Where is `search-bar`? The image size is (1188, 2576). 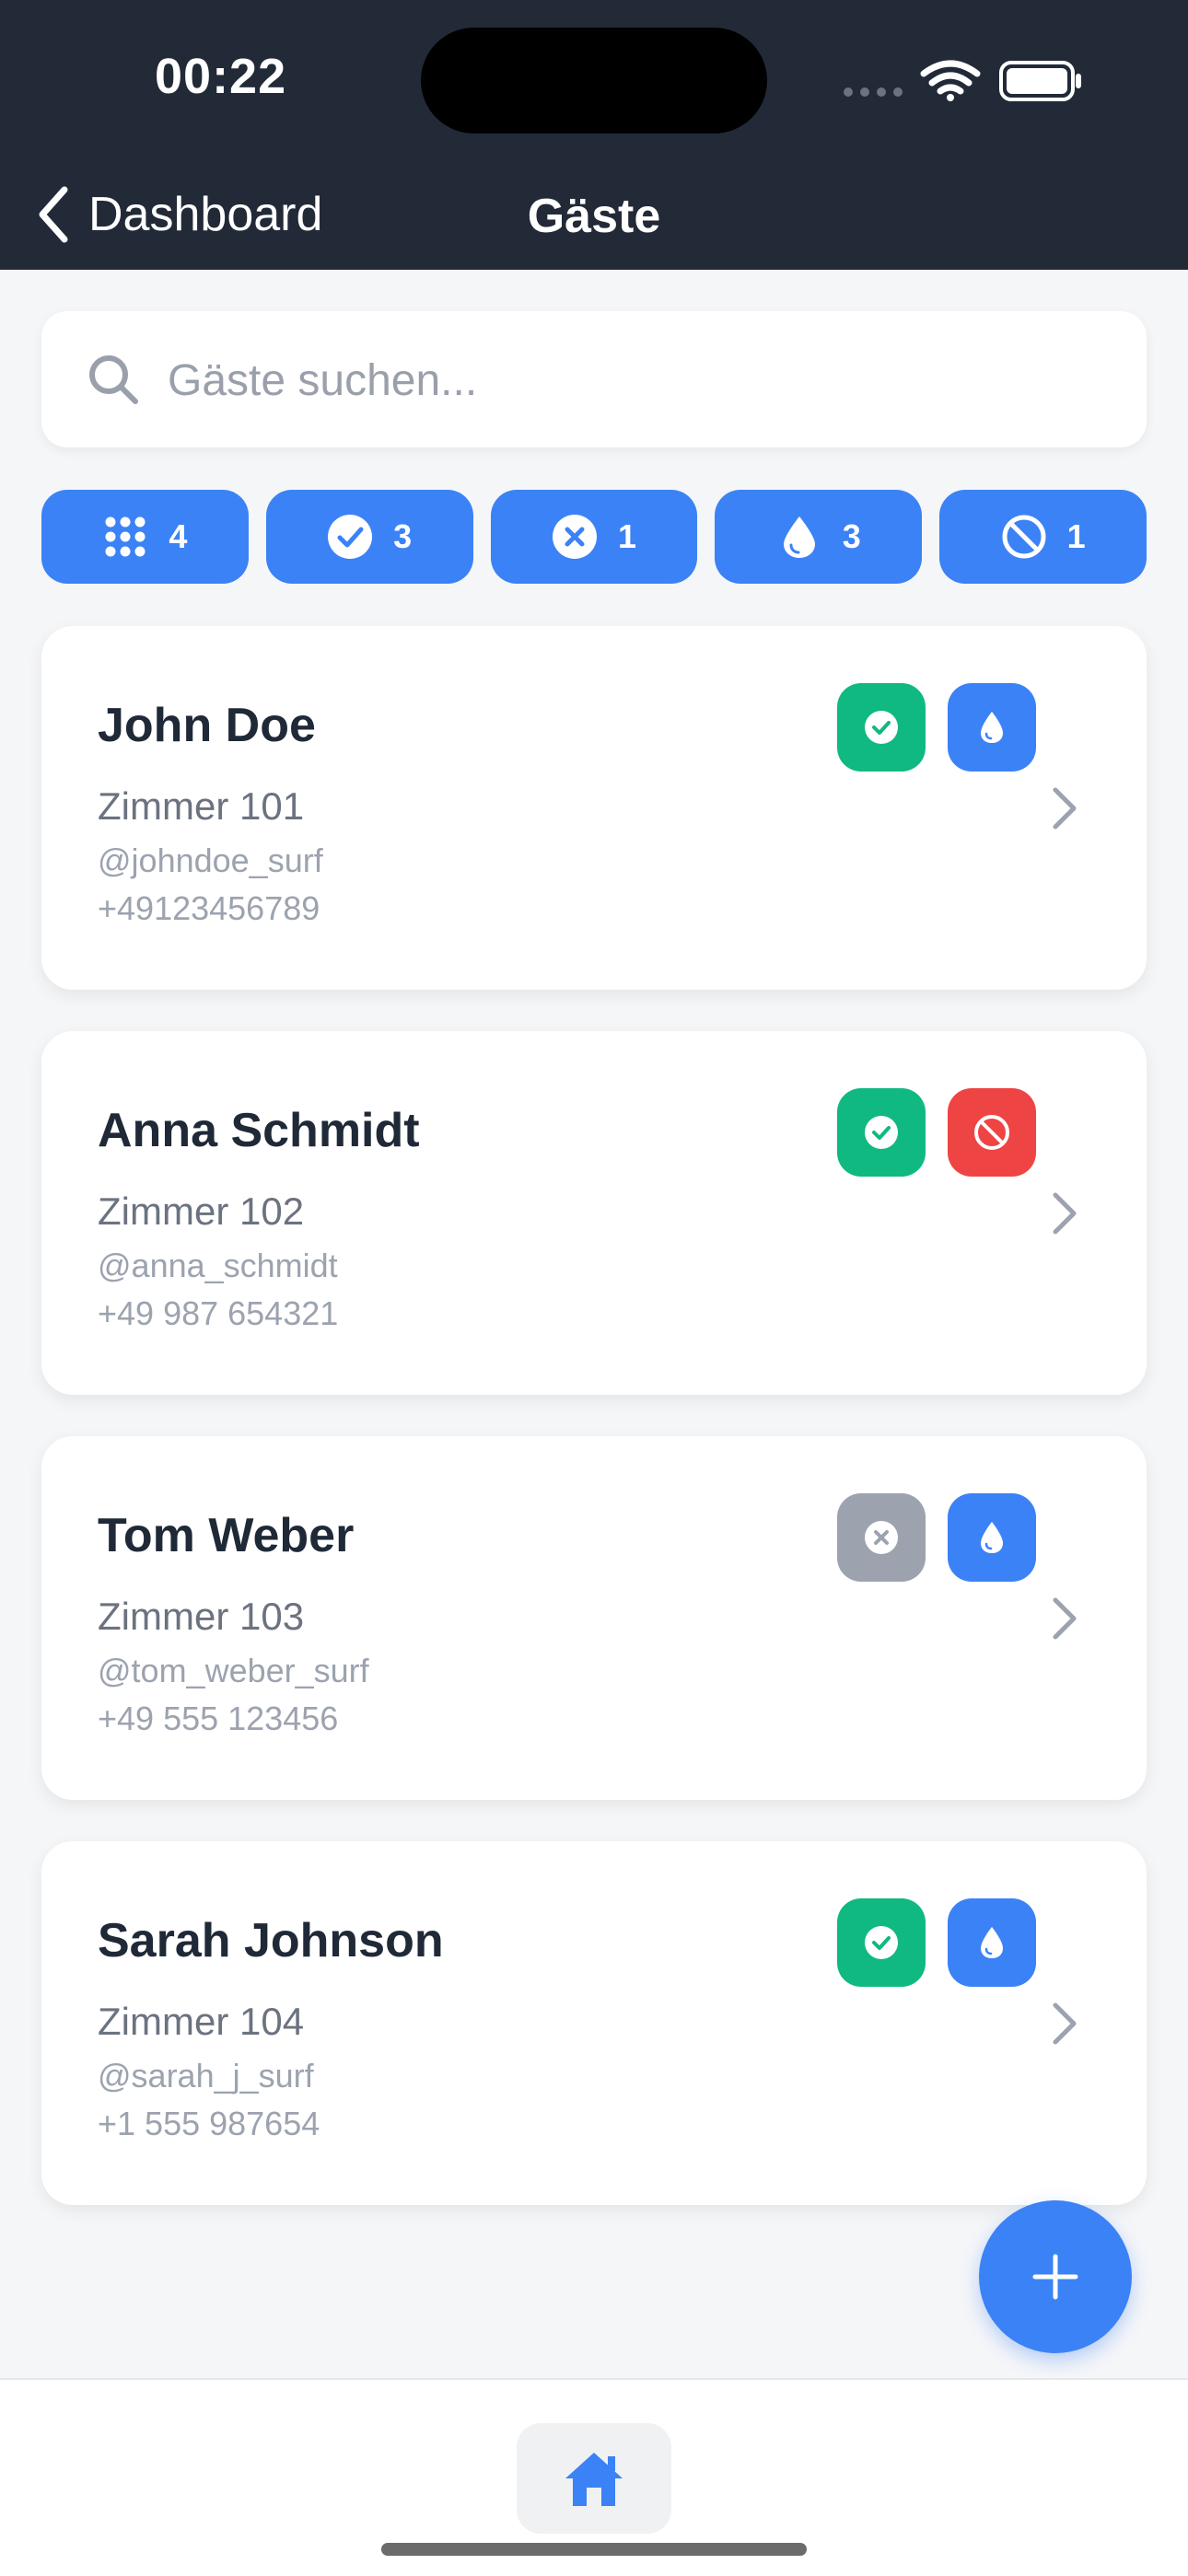
search-bar is located at coordinates (594, 380).